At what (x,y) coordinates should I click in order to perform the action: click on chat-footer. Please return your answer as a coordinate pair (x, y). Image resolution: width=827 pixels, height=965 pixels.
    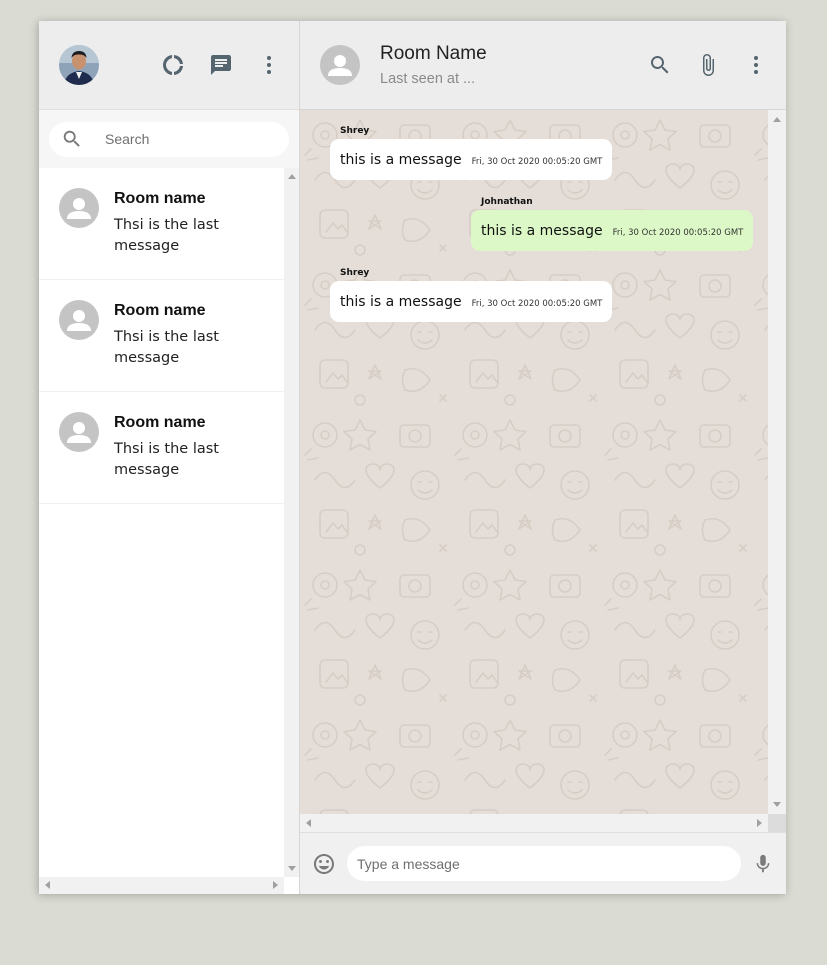
    Looking at the image, I should click on (543, 863).